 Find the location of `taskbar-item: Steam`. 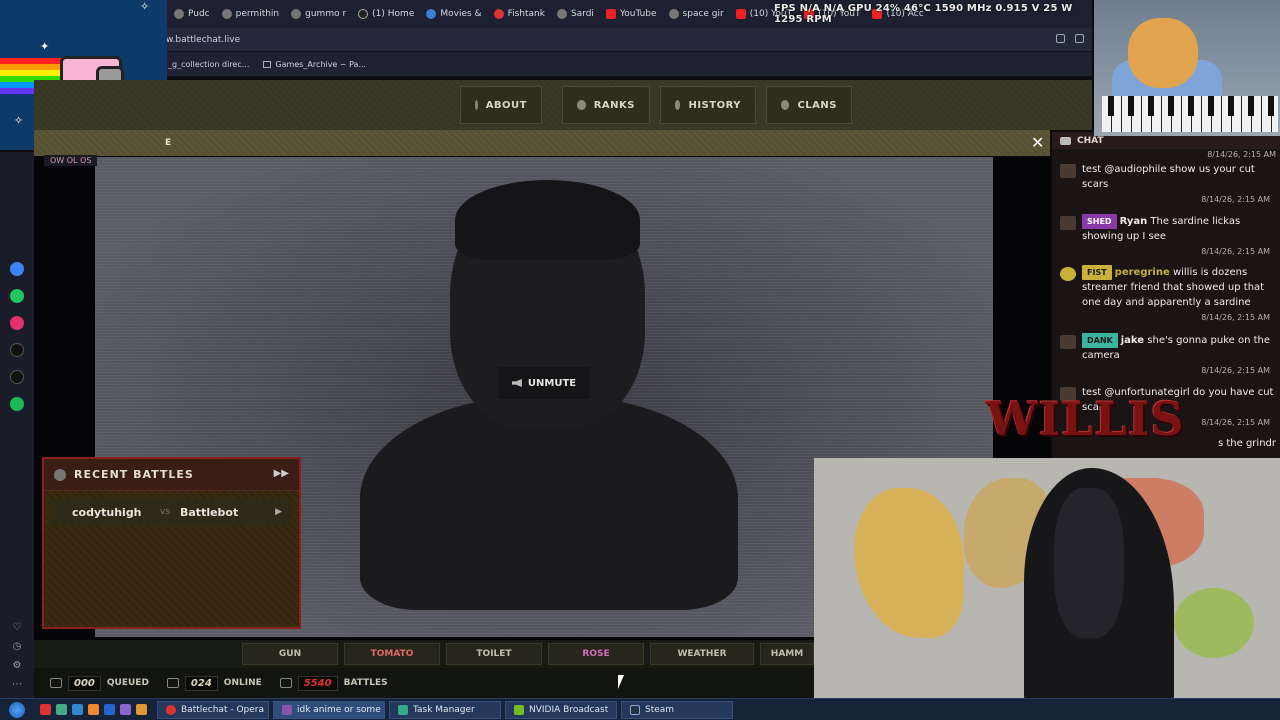

taskbar-item: Steam is located at coordinates (677, 709).